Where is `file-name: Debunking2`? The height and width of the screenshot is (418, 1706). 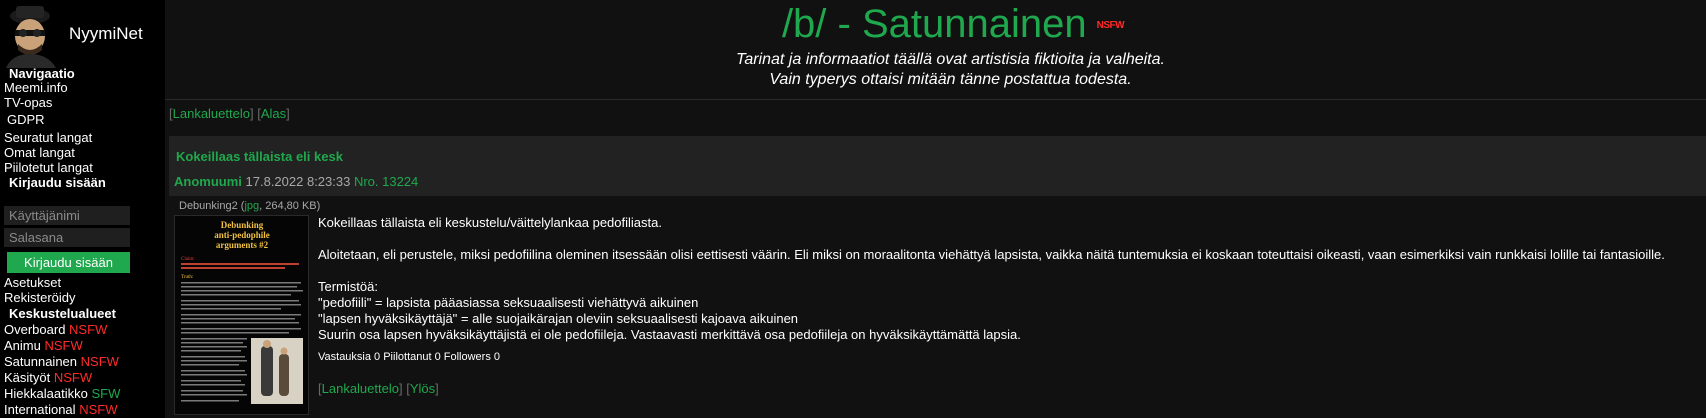
file-name: Debunking2 is located at coordinates (208, 206).